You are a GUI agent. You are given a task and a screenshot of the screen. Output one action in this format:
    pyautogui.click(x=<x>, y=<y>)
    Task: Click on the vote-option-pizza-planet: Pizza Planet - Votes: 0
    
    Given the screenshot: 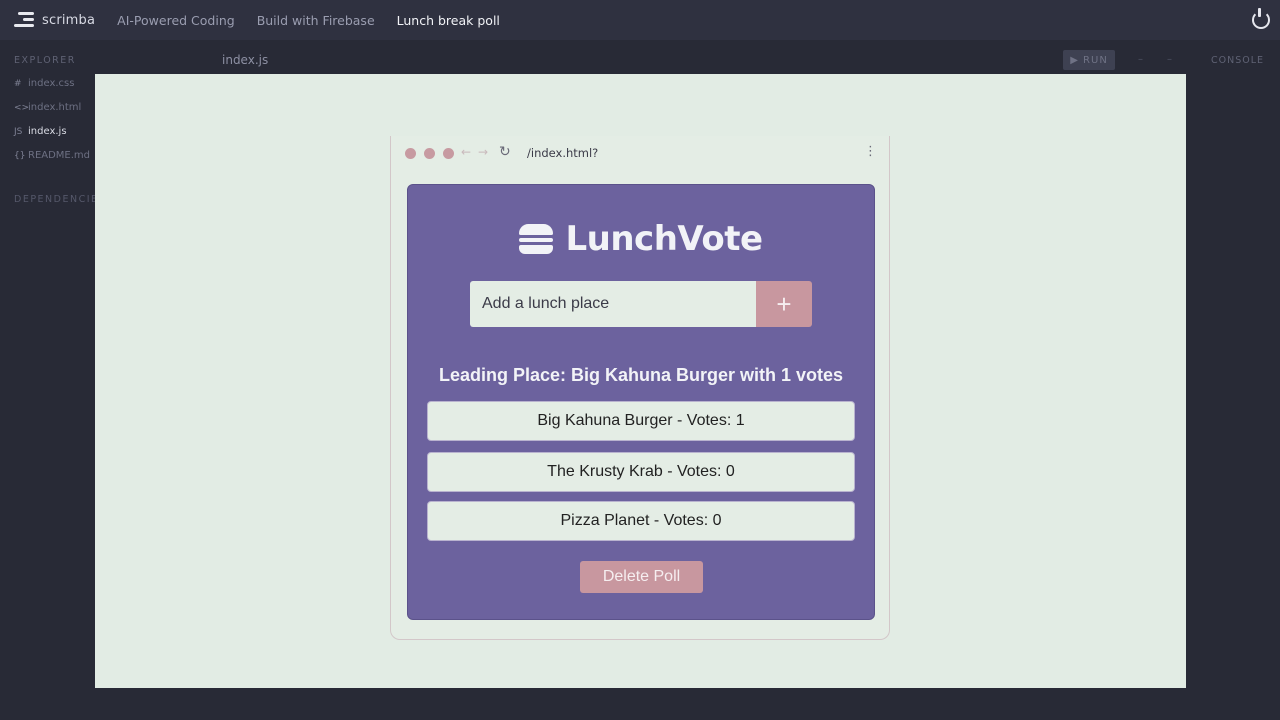 What is the action you would take?
    pyautogui.click(x=641, y=521)
    